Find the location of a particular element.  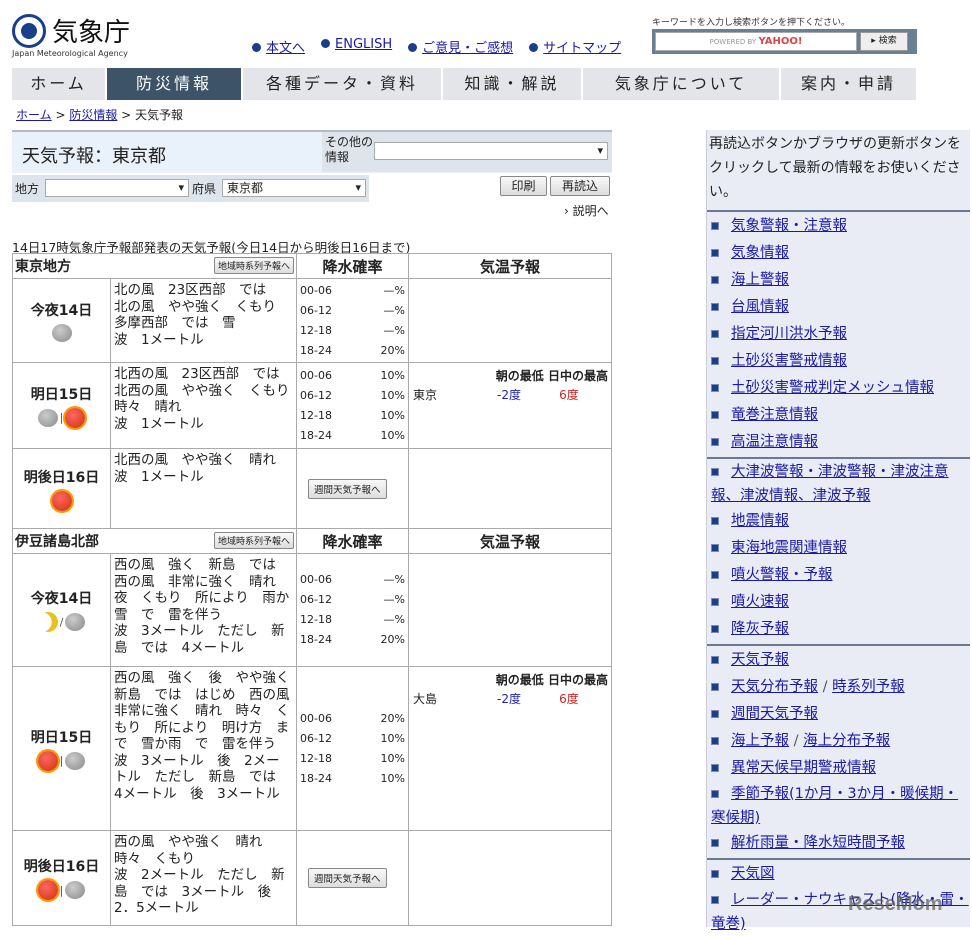

sidebar-link: 高温注意情報 is located at coordinates (774, 442).